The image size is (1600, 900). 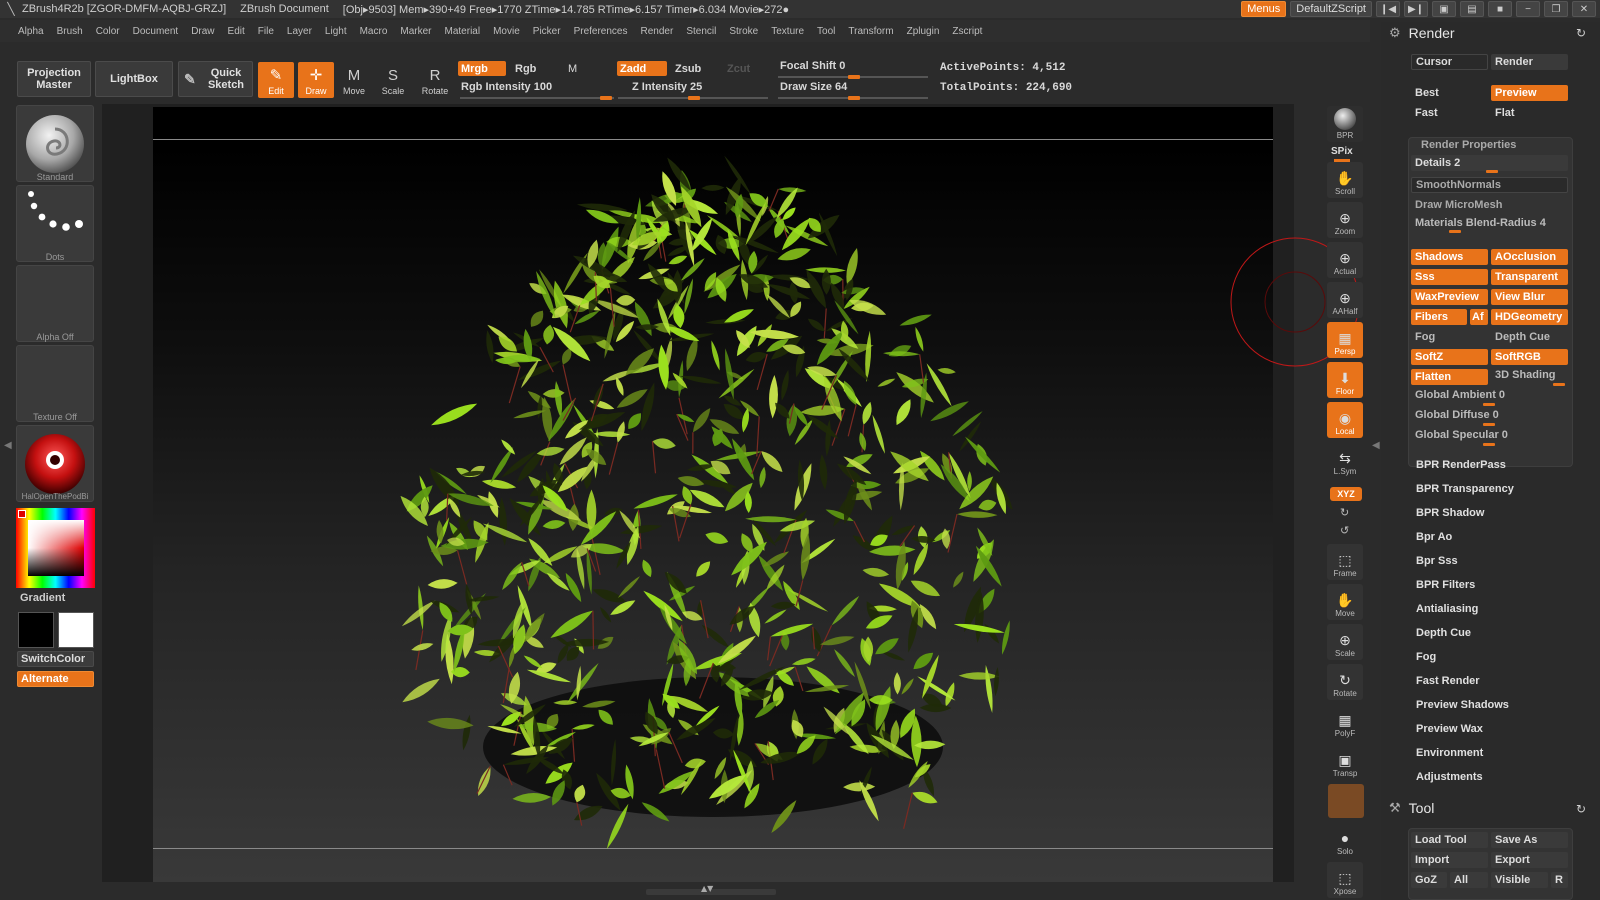 What do you see at coordinates (1345, 722) in the screenshot?
I see `polyframe-button: ▦ PolyF` at bounding box center [1345, 722].